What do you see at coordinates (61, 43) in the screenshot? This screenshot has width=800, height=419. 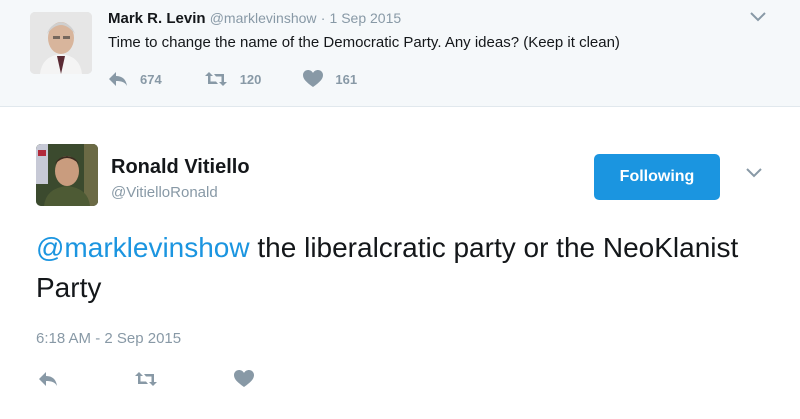 I see `parent-avatar` at bounding box center [61, 43].